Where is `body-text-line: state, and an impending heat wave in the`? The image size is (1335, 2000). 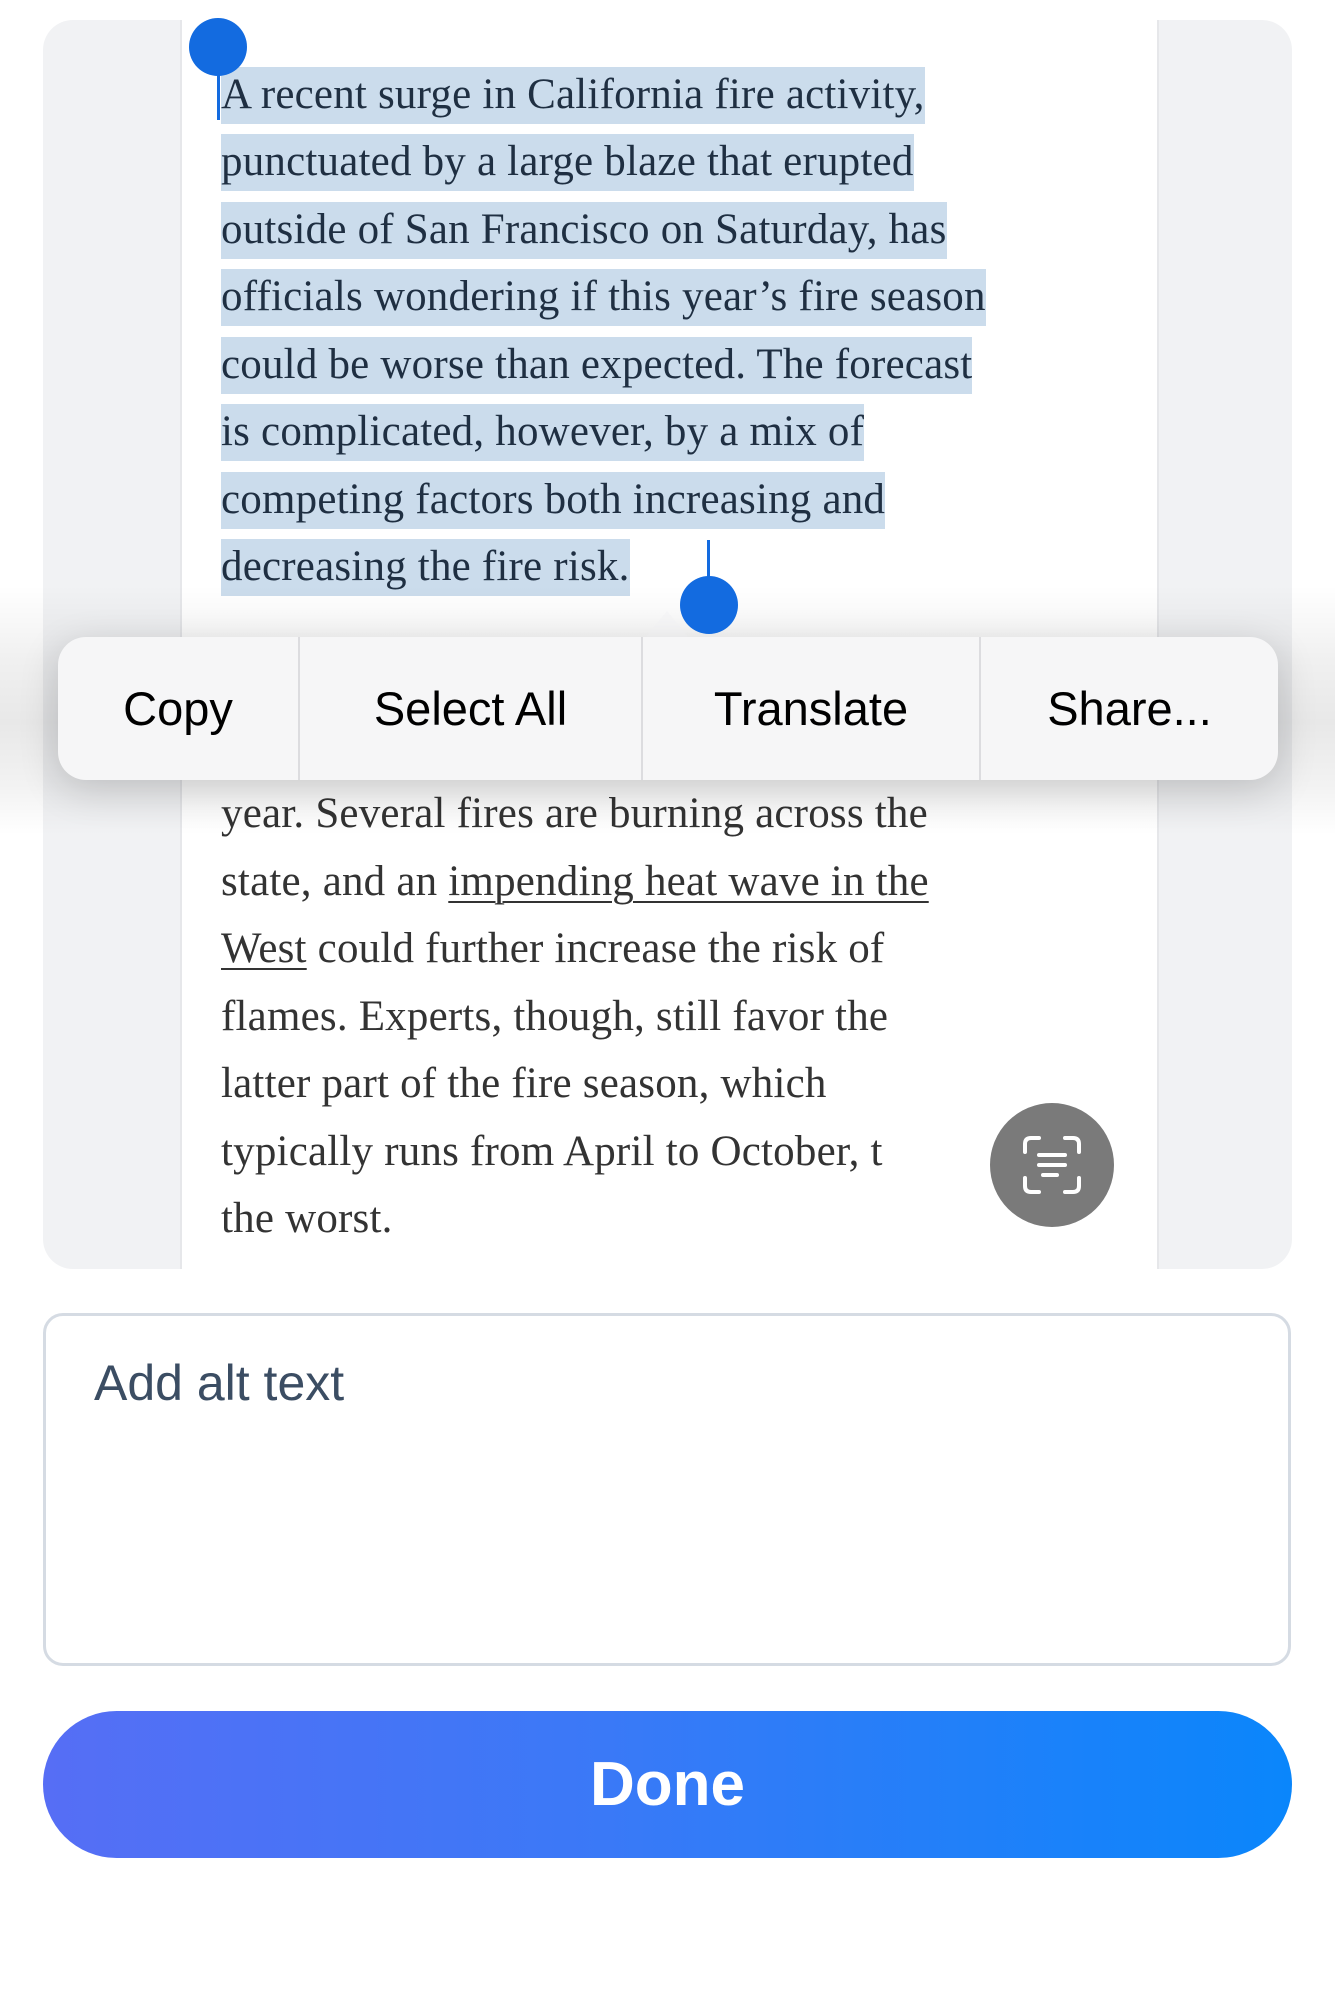 body-text-line: state, and an impending heat wave in the is located at coordinates (575, 881).